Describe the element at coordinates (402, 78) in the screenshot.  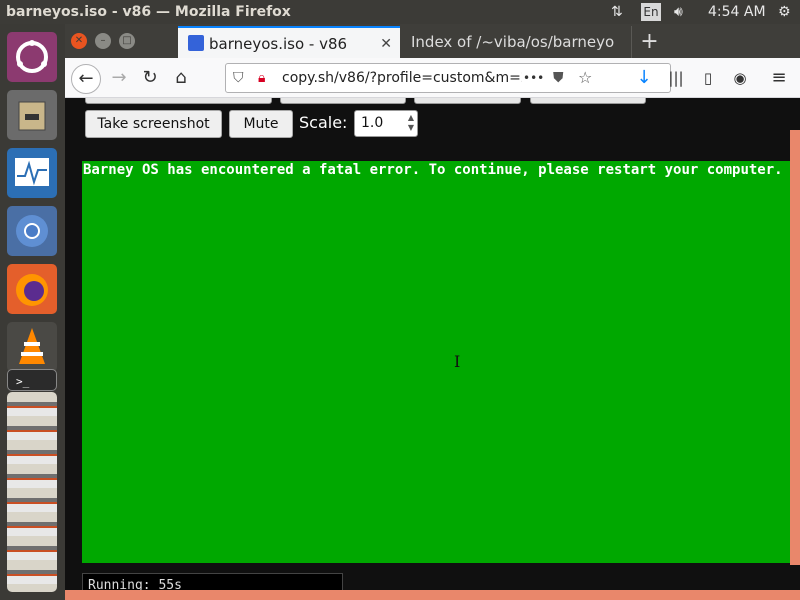
I see `url-text: copy.sh/v86/?profile=custom&m=2` at that location.